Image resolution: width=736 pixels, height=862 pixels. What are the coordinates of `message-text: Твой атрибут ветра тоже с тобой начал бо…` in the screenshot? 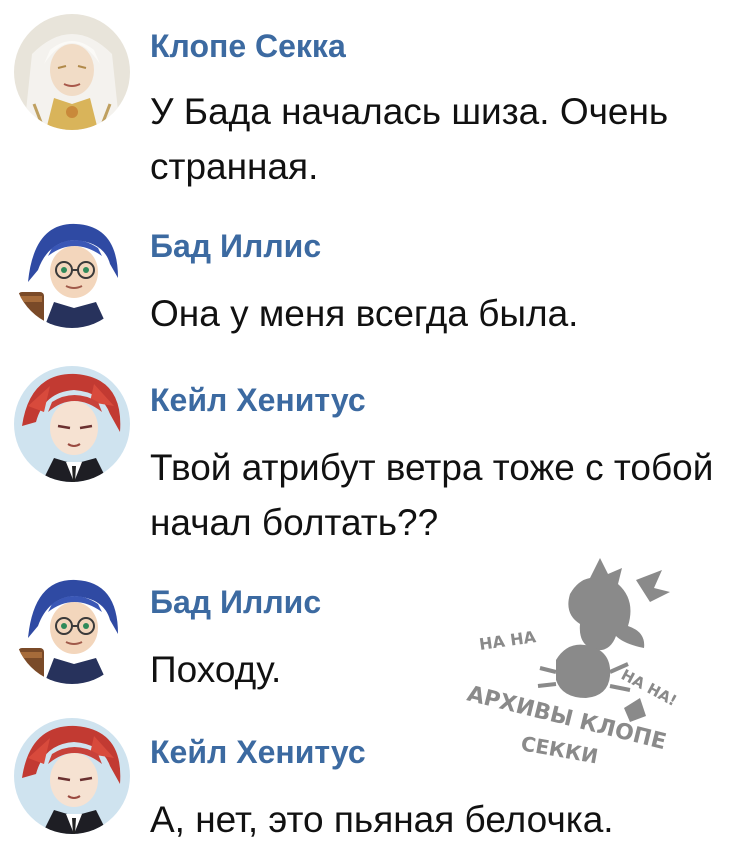 It's located at (432, 495).